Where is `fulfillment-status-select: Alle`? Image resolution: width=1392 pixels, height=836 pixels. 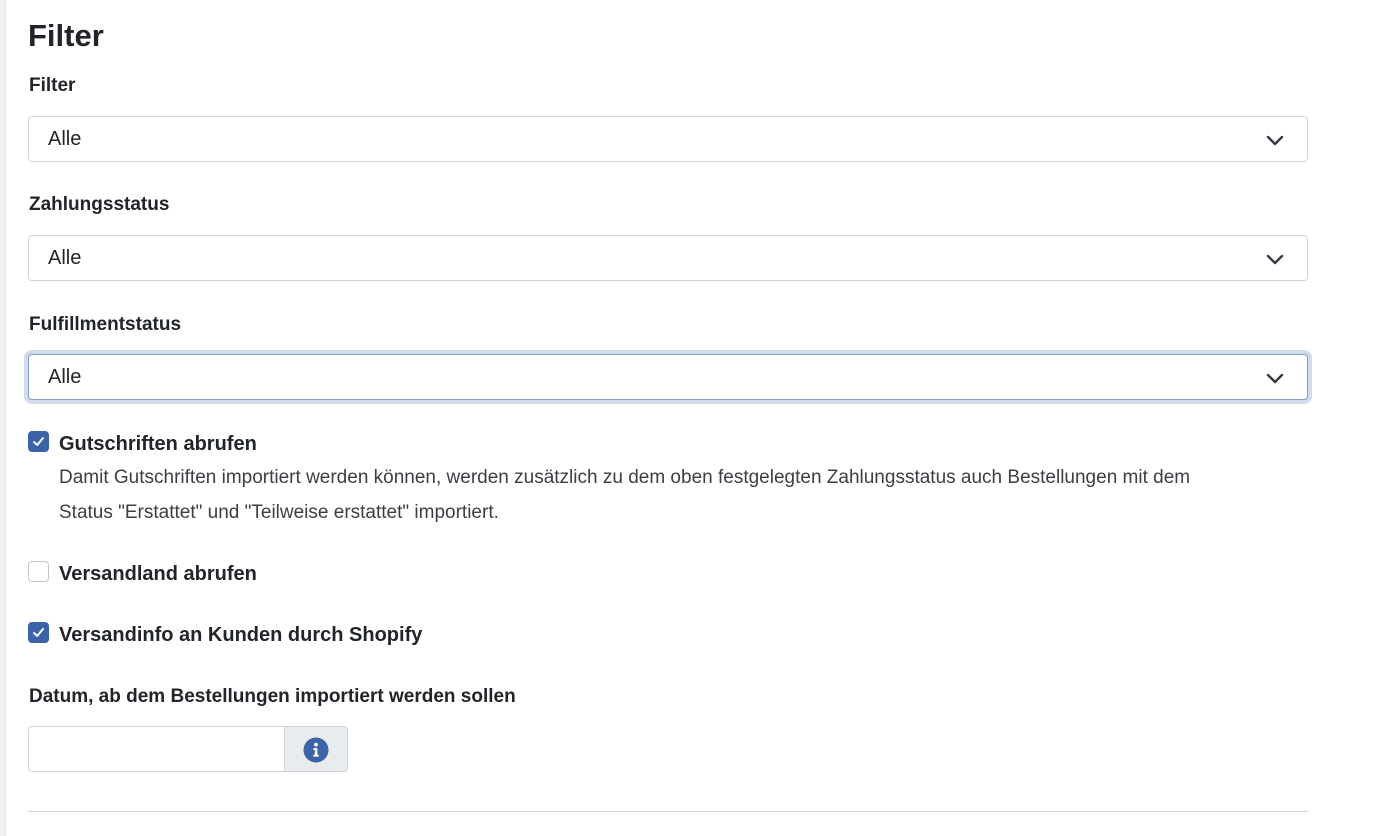
fulfillment-status-select: Alle is located at coordinates (668, 377).